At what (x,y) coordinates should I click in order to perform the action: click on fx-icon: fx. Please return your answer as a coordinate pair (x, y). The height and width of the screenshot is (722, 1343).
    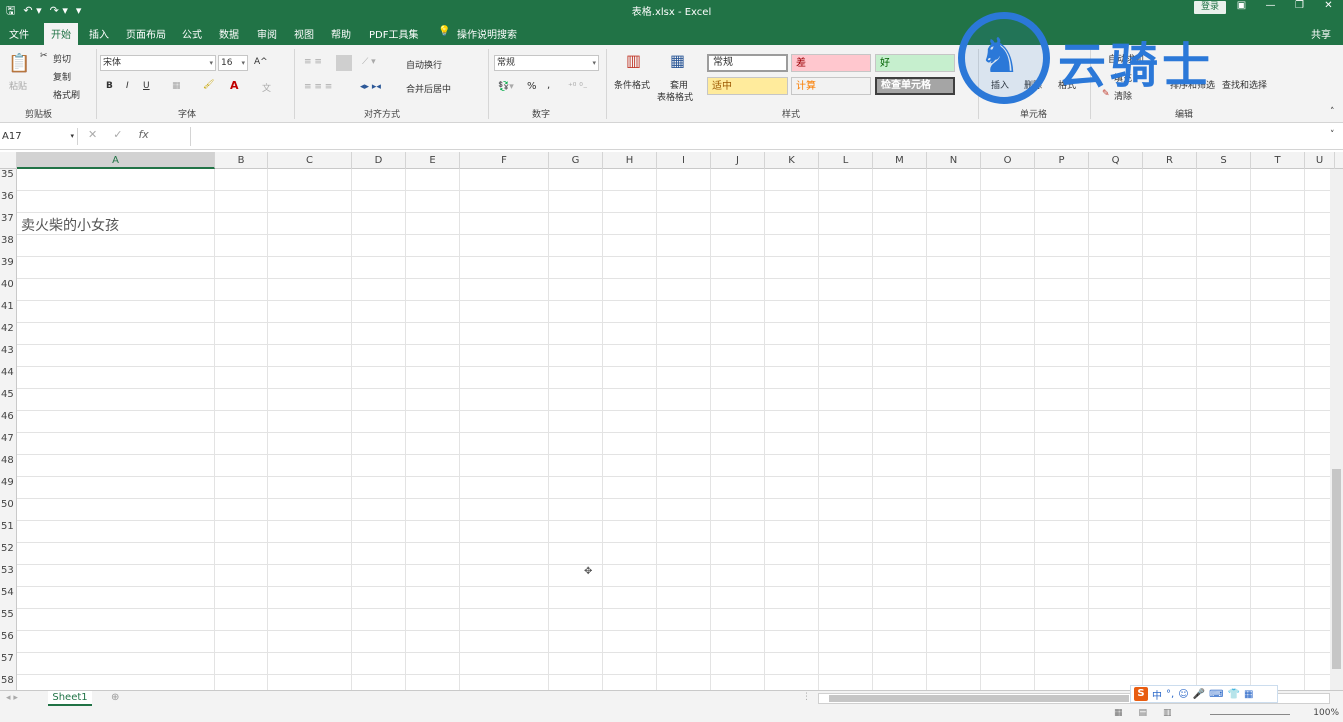
    Looking at the image, I should click on (143, 134).